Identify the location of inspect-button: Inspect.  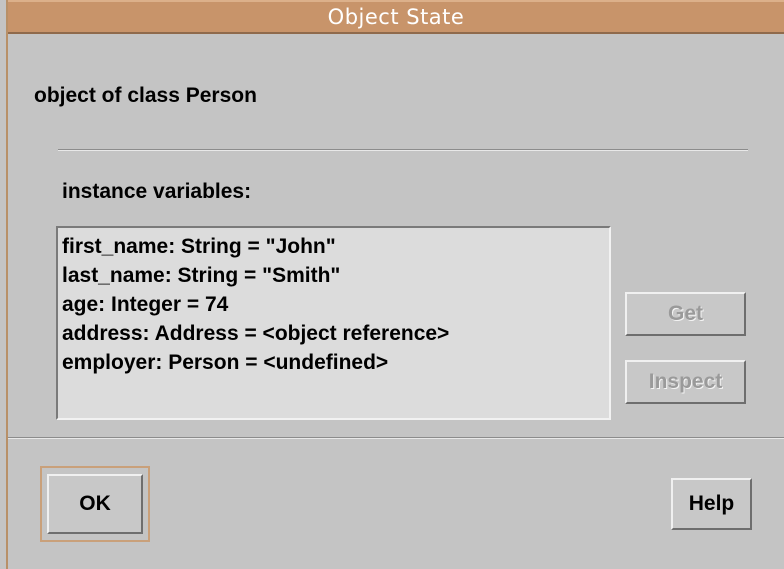
(685, 382).